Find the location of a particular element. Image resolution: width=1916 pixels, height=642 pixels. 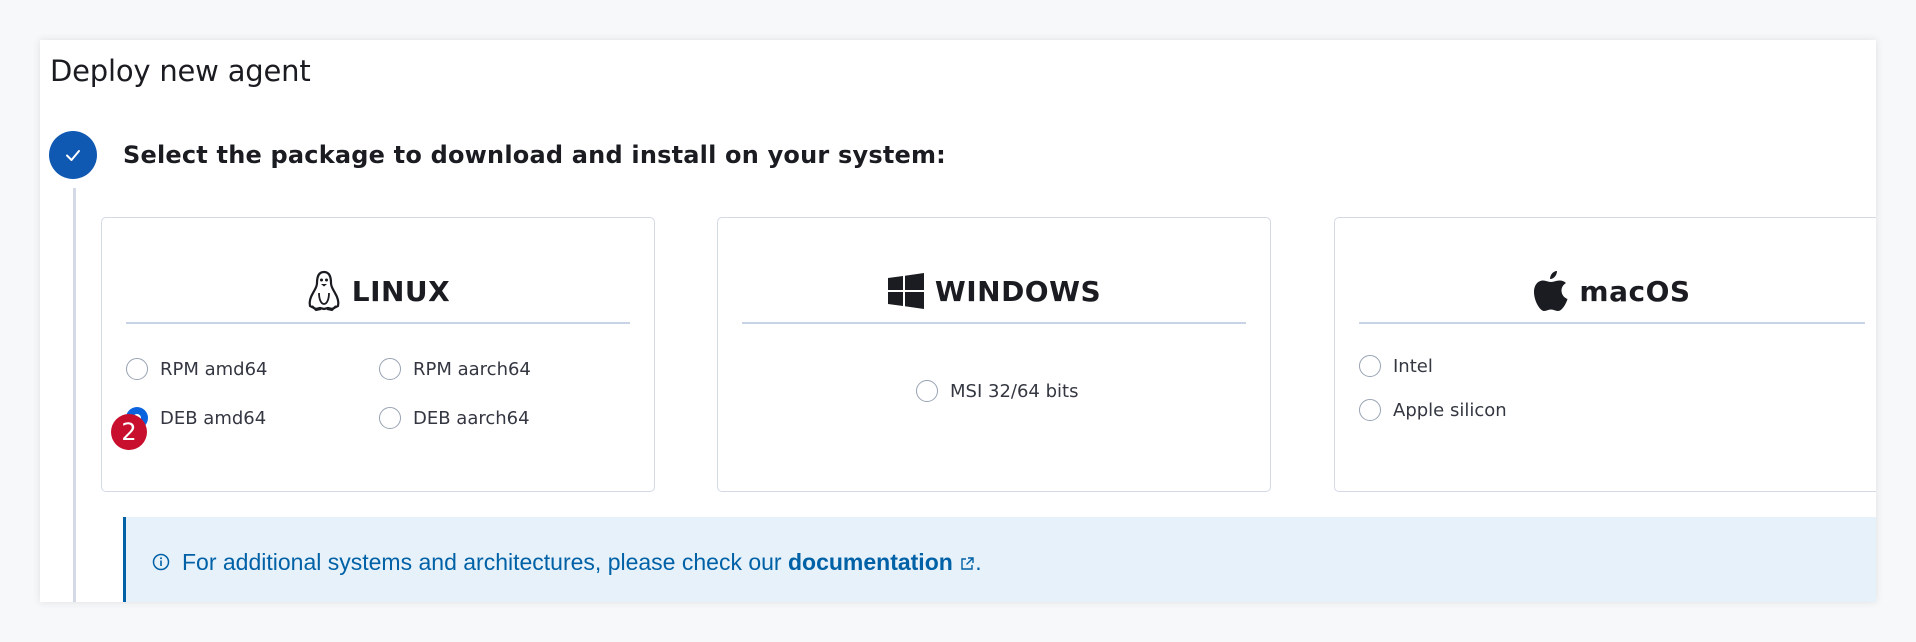

windows-card: WINDOWS MSI 32/64 bits is located at coordinates (994, 354).